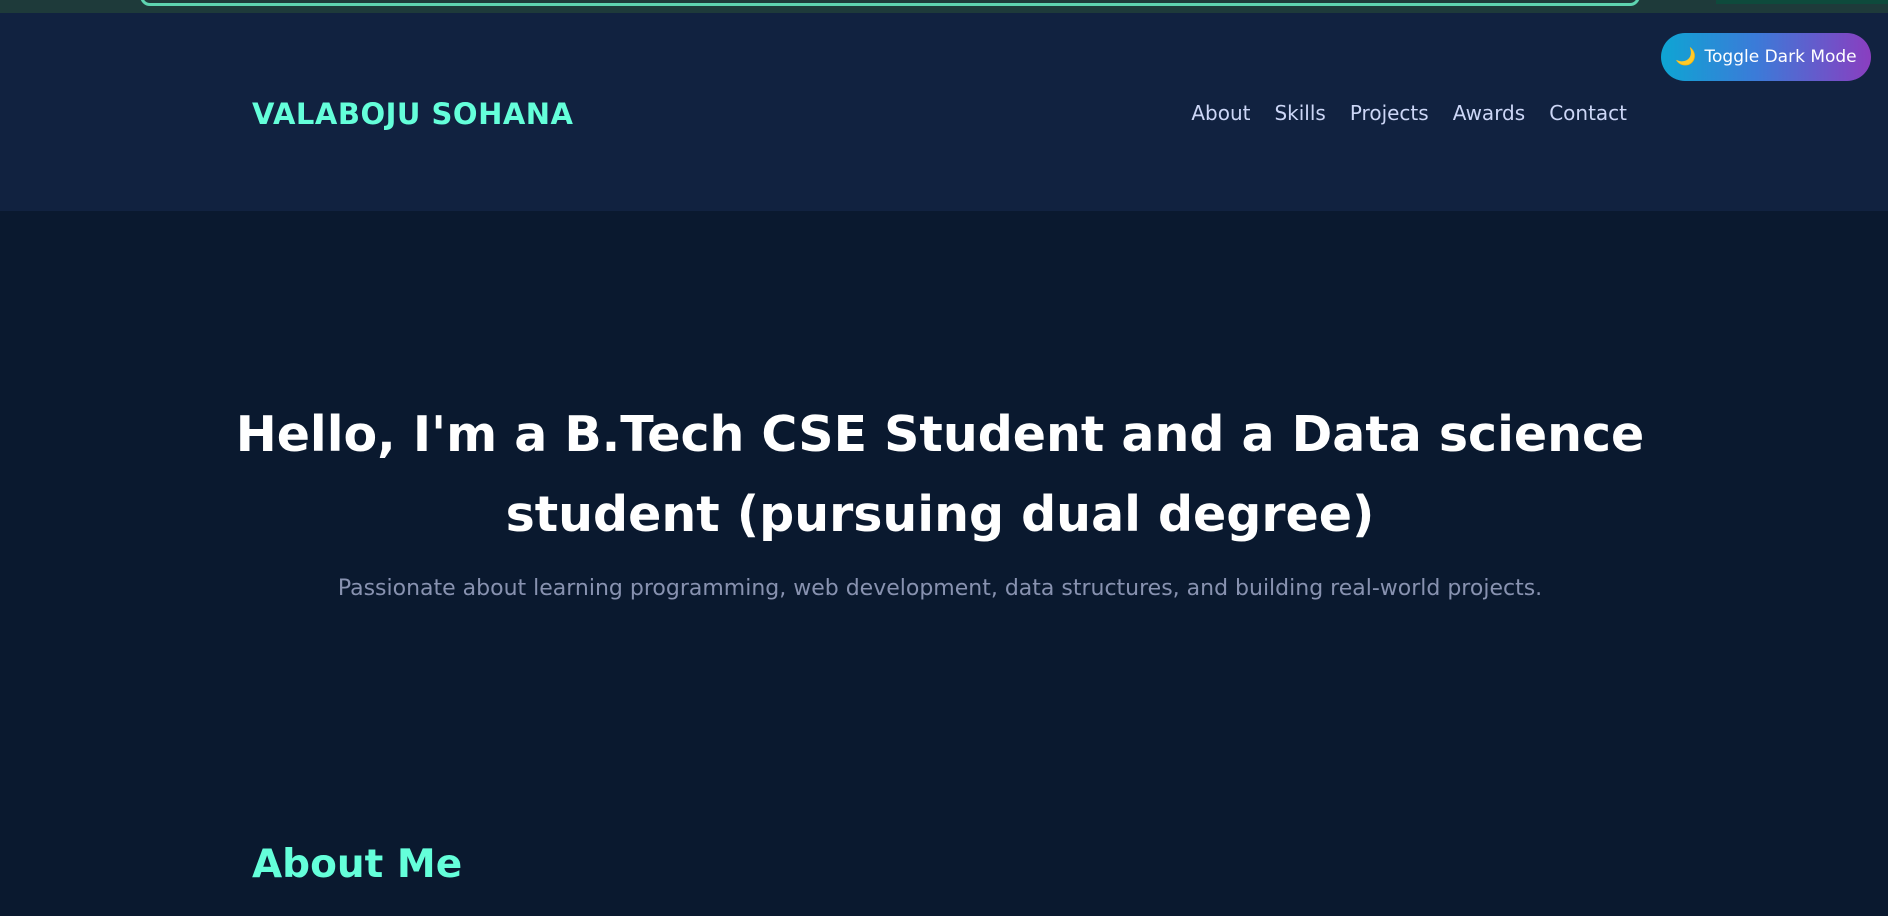  Describe the element at coordinates (1299, 113) in the screenshot. I see `nav-link-skills: Skills` at that location.